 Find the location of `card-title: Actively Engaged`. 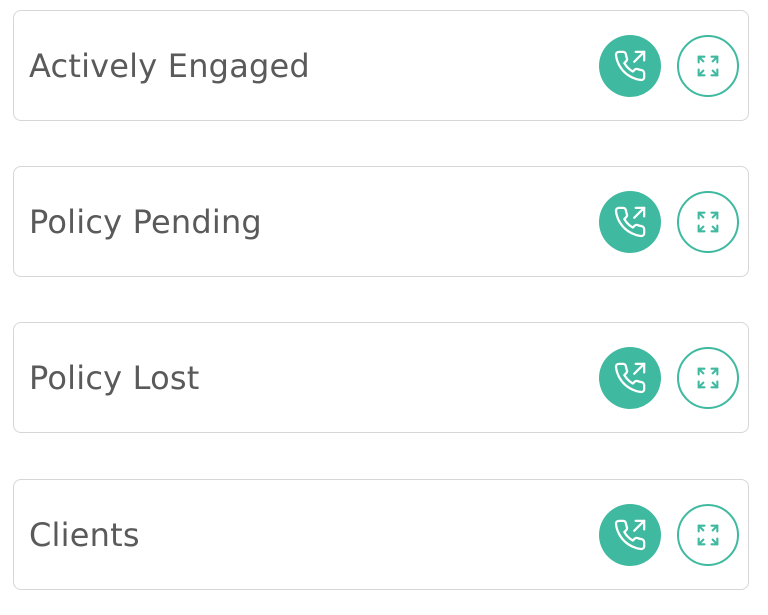

card-title: Actively Engaged is located at coordinates (169, 65).